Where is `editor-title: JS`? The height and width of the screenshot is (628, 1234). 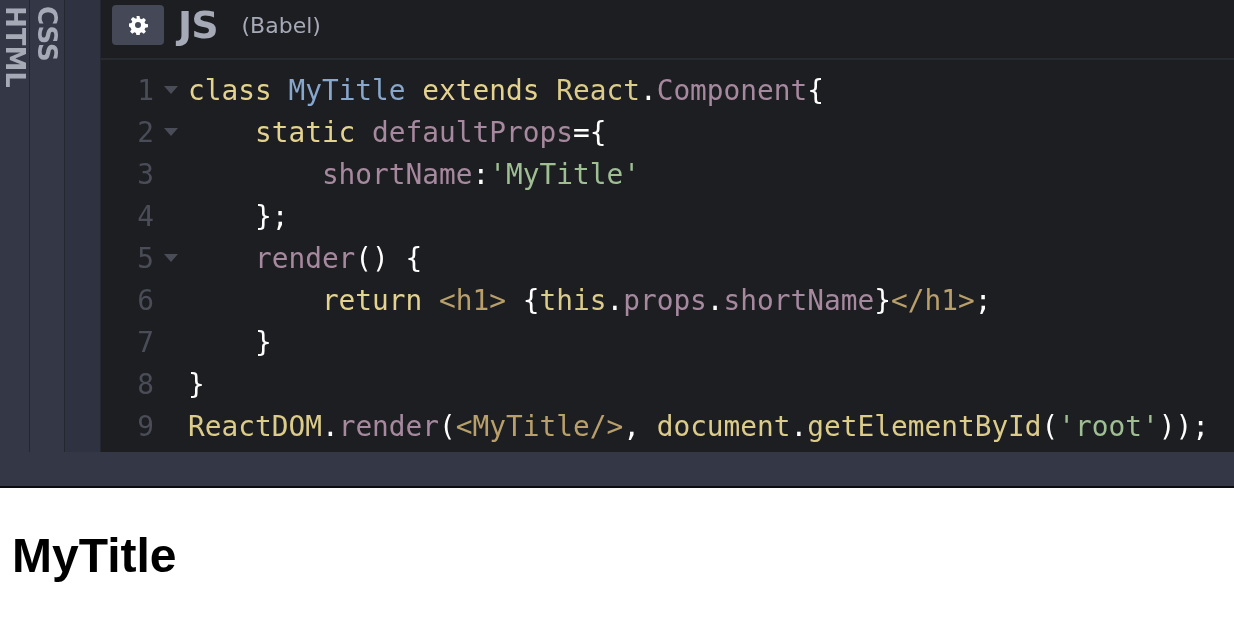
editor-title: JS is located at coordinates (198, 25).